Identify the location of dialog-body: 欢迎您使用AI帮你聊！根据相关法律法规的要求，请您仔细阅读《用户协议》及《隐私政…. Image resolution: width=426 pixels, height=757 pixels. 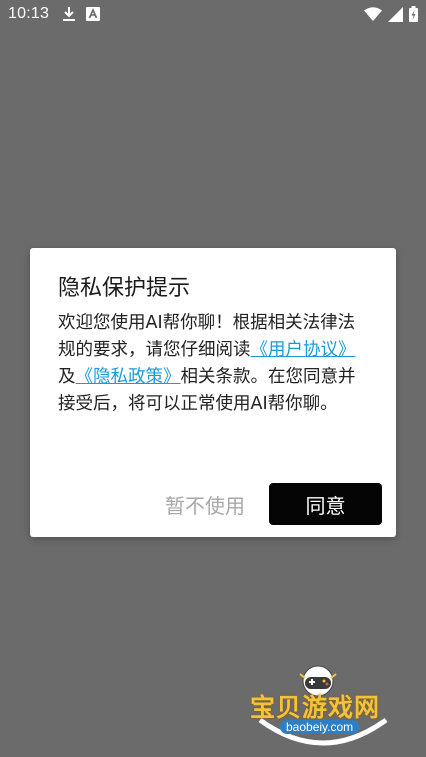
(213, 364).